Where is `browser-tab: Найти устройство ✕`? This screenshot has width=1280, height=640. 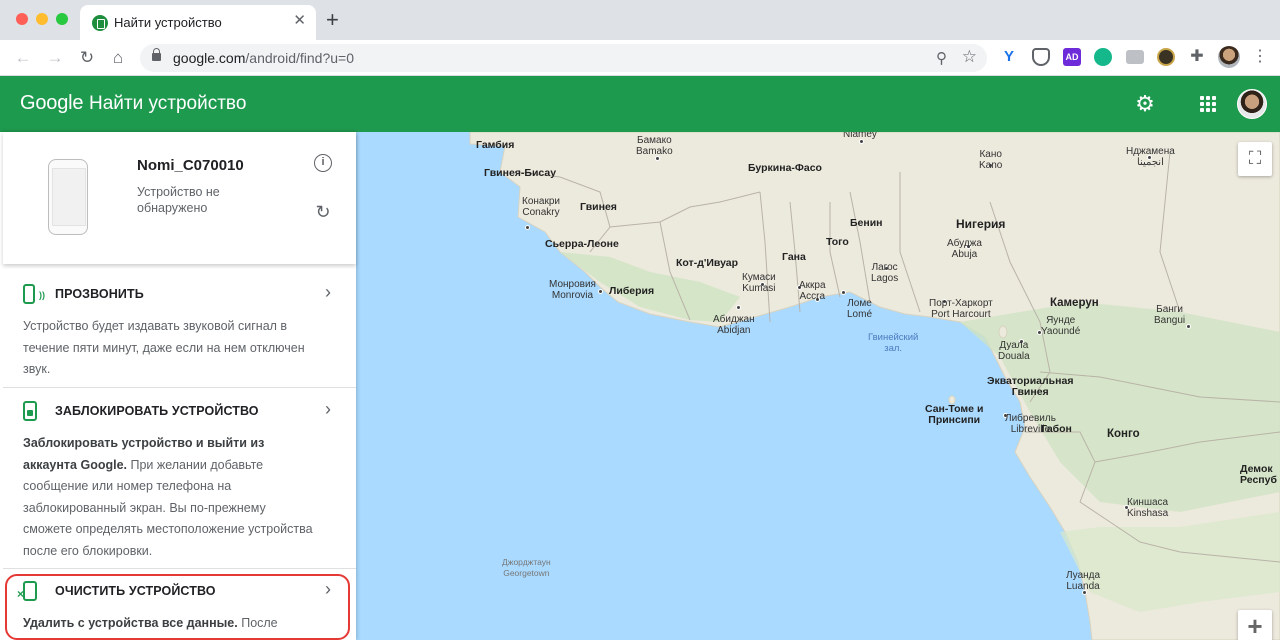
browser-tab: Найти устройство ✕ is located at coordinates (198, 22).